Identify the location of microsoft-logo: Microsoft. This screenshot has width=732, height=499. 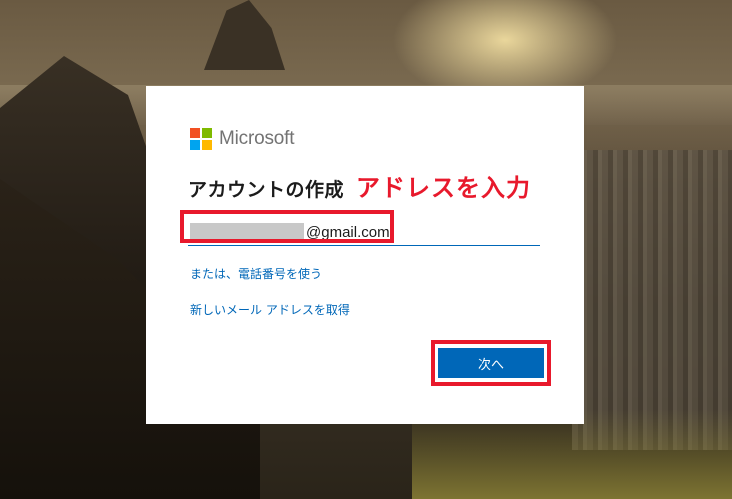
(242, 139).